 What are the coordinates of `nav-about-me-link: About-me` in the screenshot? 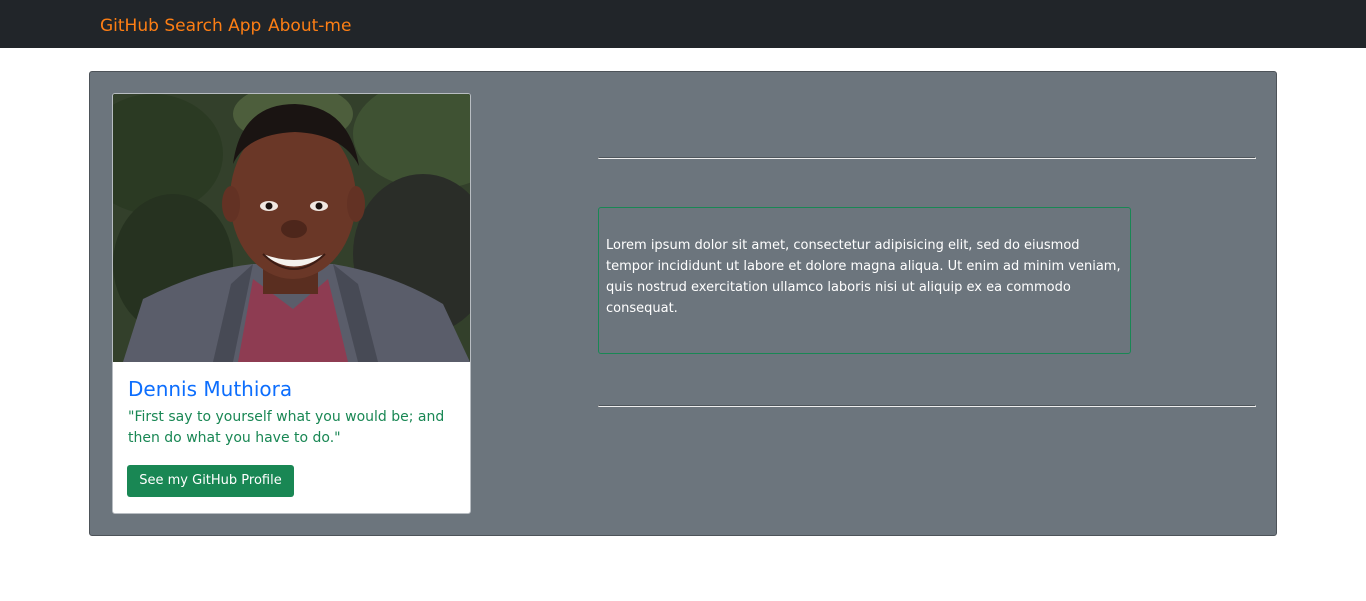 It's located at (309, 26).